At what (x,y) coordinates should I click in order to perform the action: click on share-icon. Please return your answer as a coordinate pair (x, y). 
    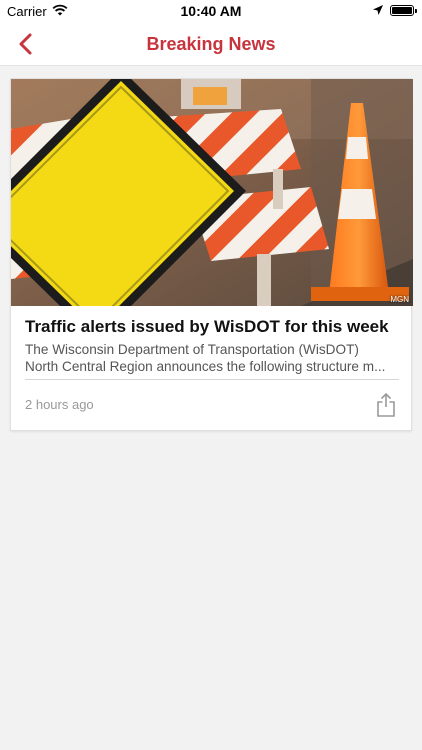
    Looking at the image, I should click on (386, 405).